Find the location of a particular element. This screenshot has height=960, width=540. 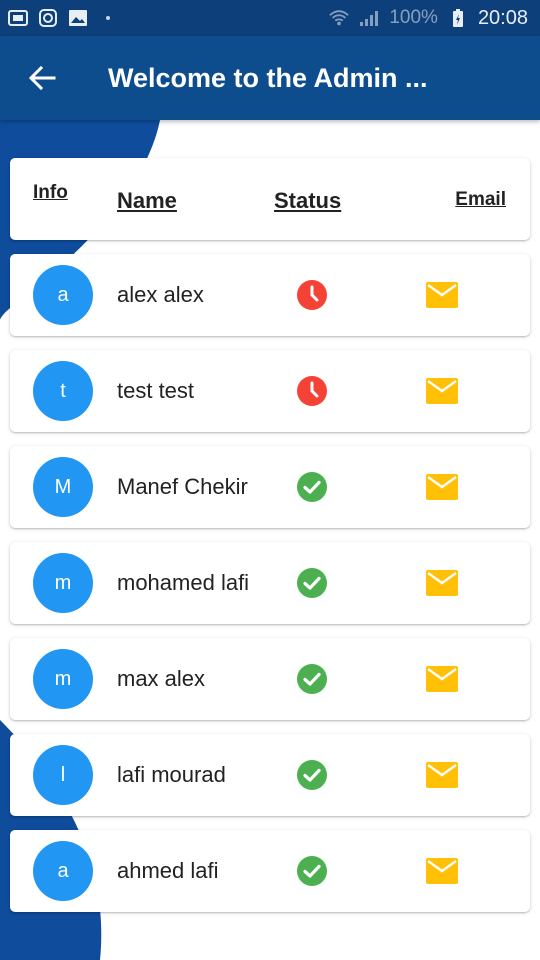

column-header-status: Status is located at coordinates (308, 200).